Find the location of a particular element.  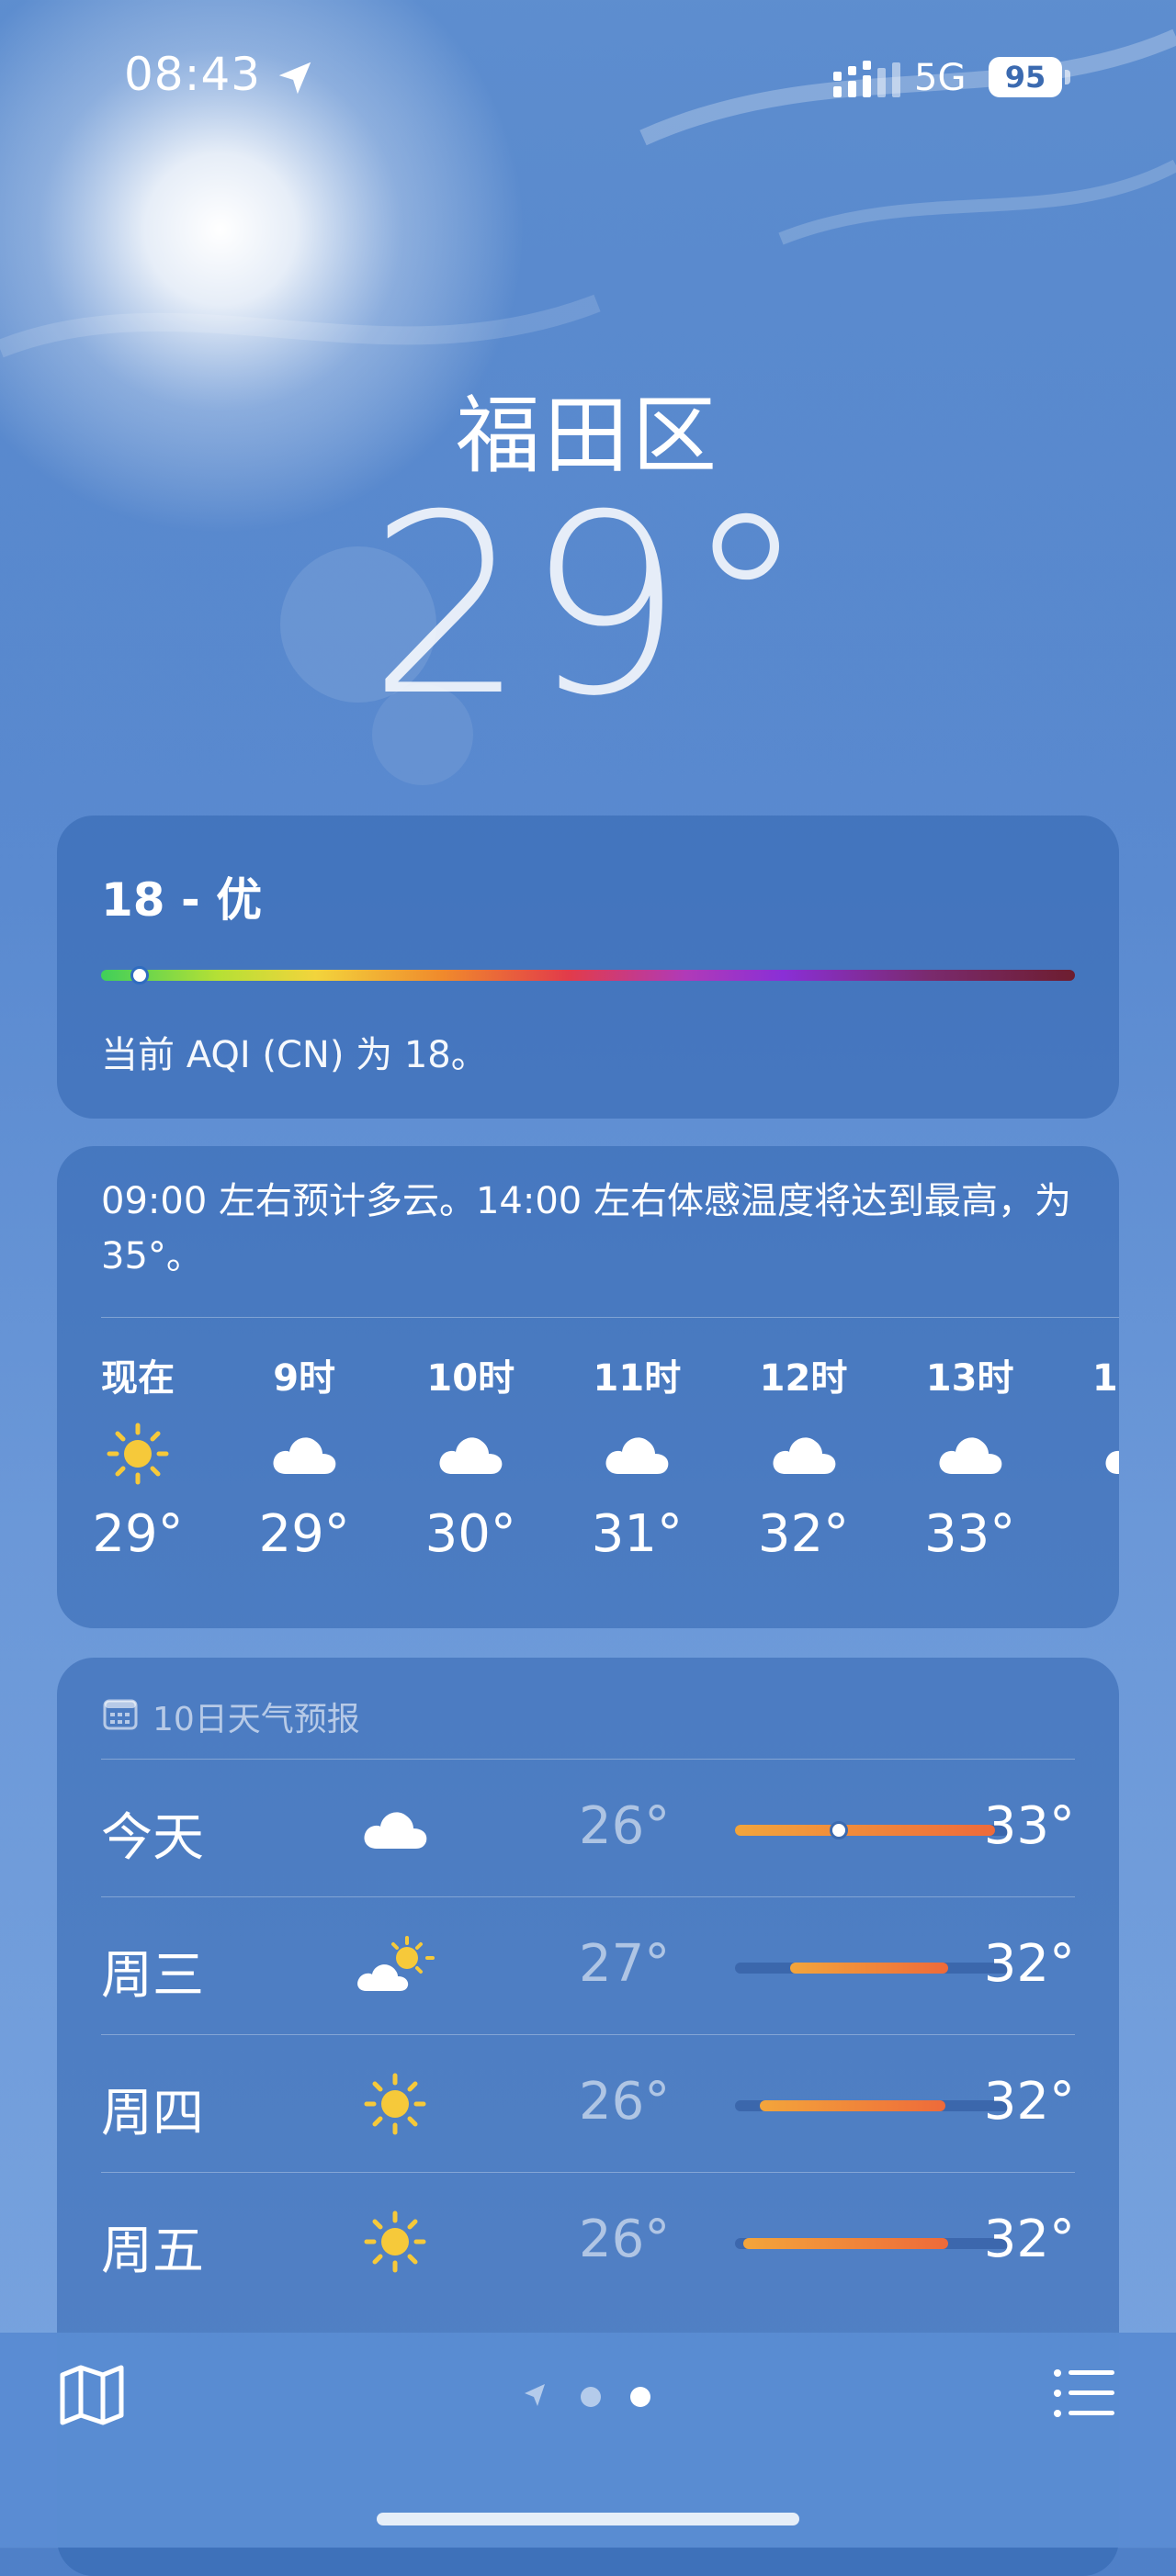

battery-cap is located at coordinates (1067, 77).